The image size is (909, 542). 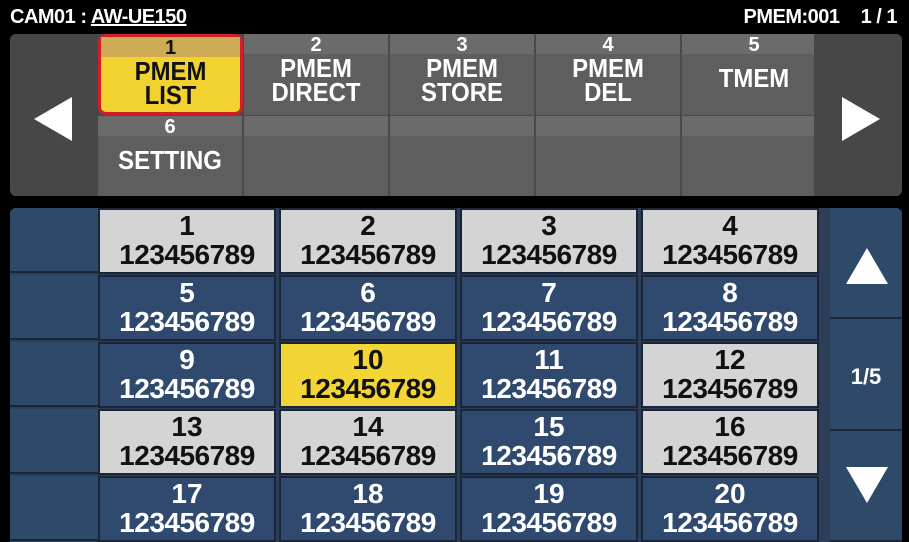 I want to click on preset-number: 5, so click(x=187, y=292).